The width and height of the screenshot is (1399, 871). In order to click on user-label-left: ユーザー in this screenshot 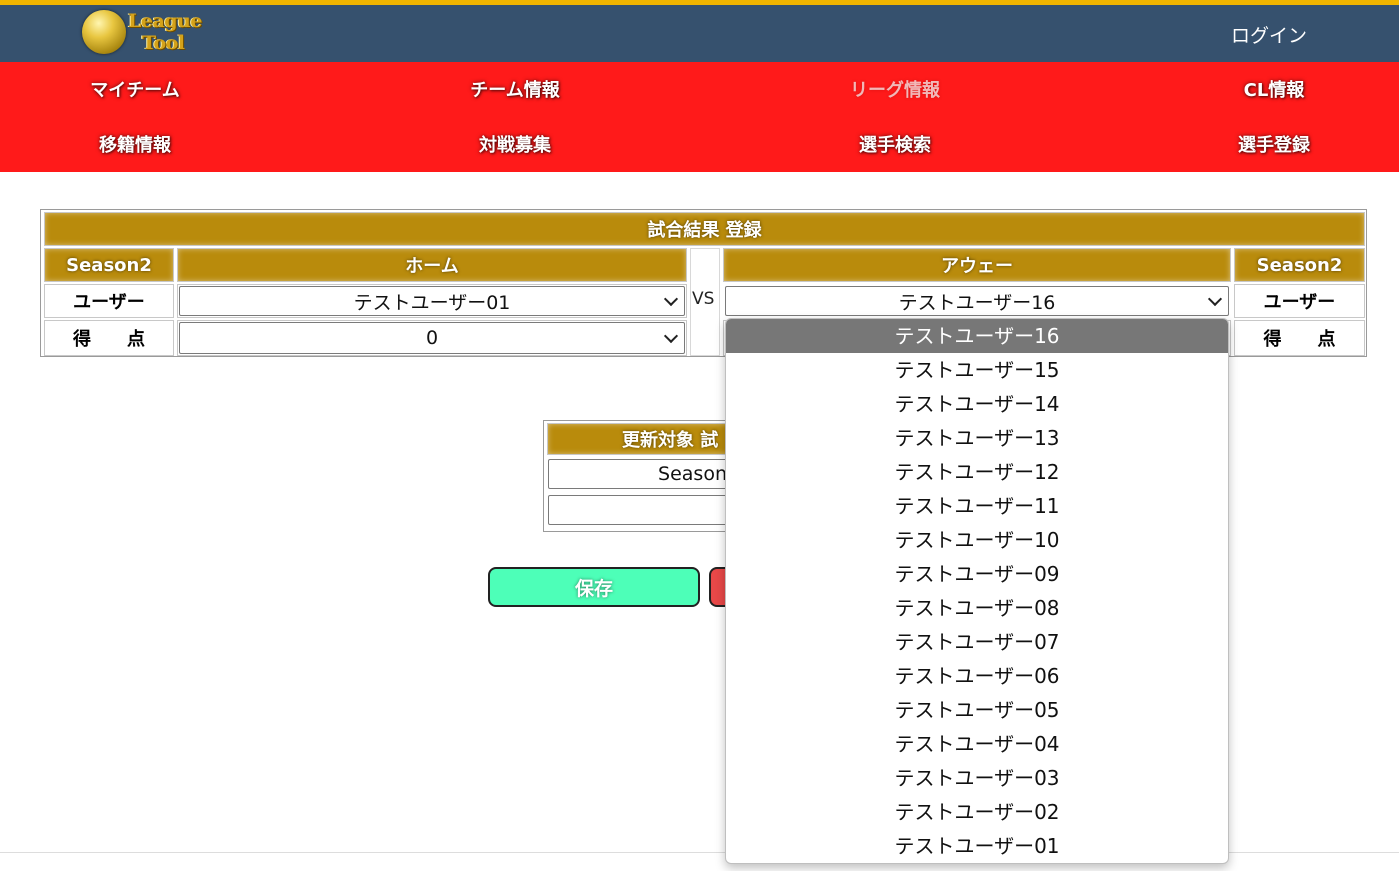, I will do `click(109, 301)`.